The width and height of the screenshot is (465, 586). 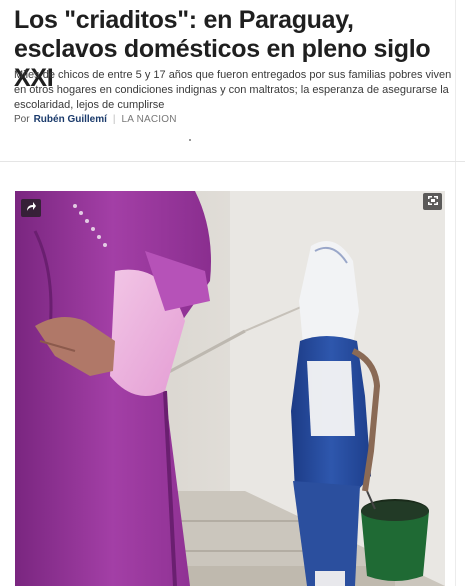 I want to click on share-arrow-icon, so click(x=31, y=208).